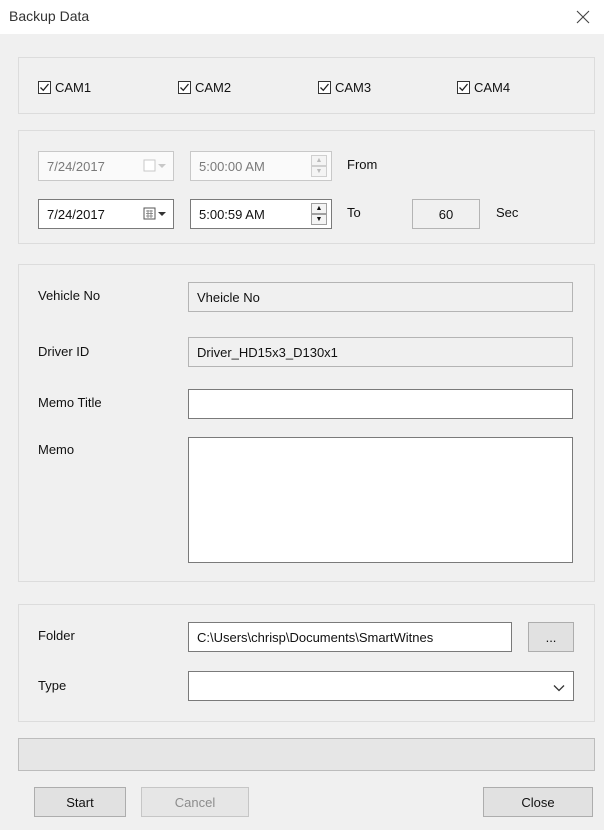 This screenshot has height=830, width=604. I want to click on cam1-label: CAM1, so click(73, 87).